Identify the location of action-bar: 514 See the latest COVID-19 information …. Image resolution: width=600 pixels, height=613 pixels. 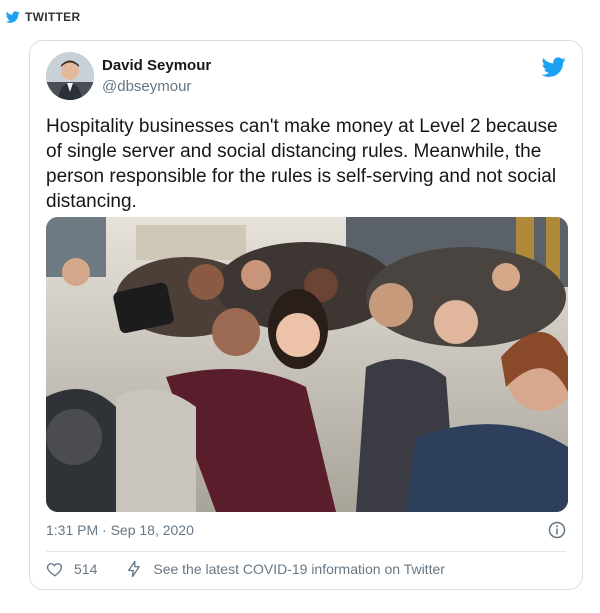
(245, 569).